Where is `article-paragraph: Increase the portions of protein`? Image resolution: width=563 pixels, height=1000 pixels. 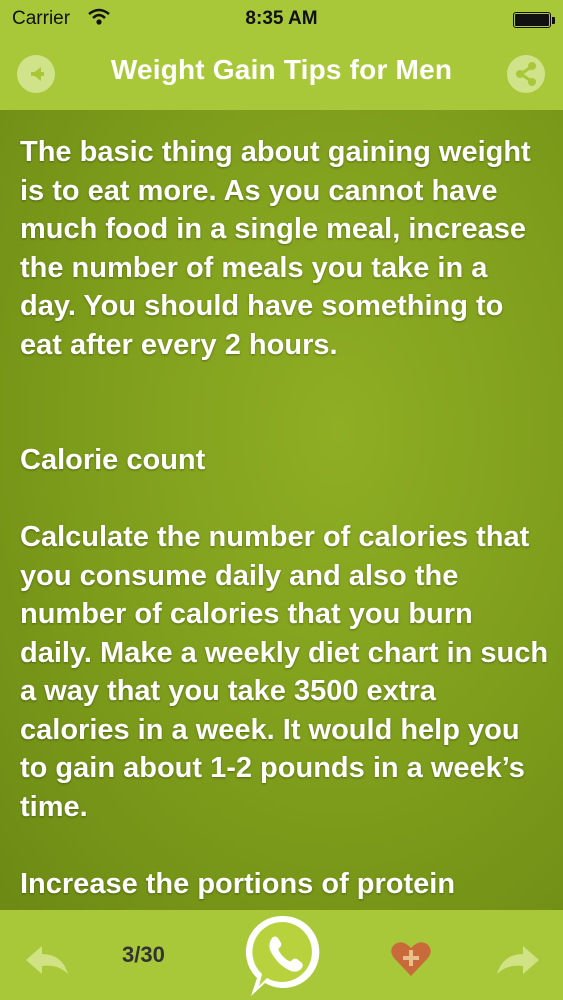 article-paragraph: Increase the portions of protein is located at coordinates (238, 884).